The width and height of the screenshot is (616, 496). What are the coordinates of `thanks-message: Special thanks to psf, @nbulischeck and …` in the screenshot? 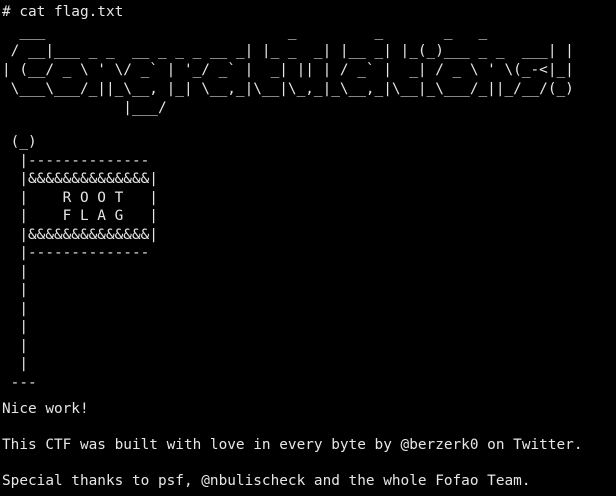 It's located at (266, 481).